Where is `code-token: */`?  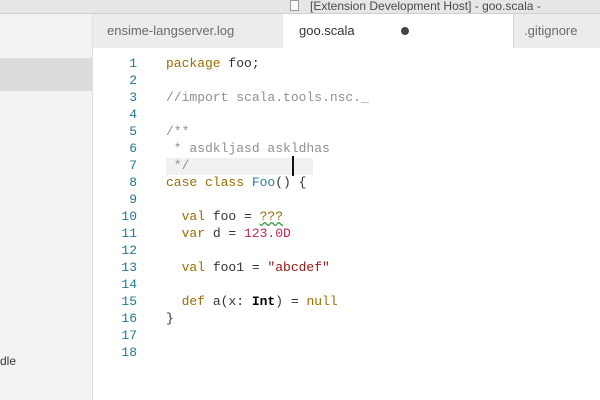
code-token: */ is located at coordinates (178, 165).